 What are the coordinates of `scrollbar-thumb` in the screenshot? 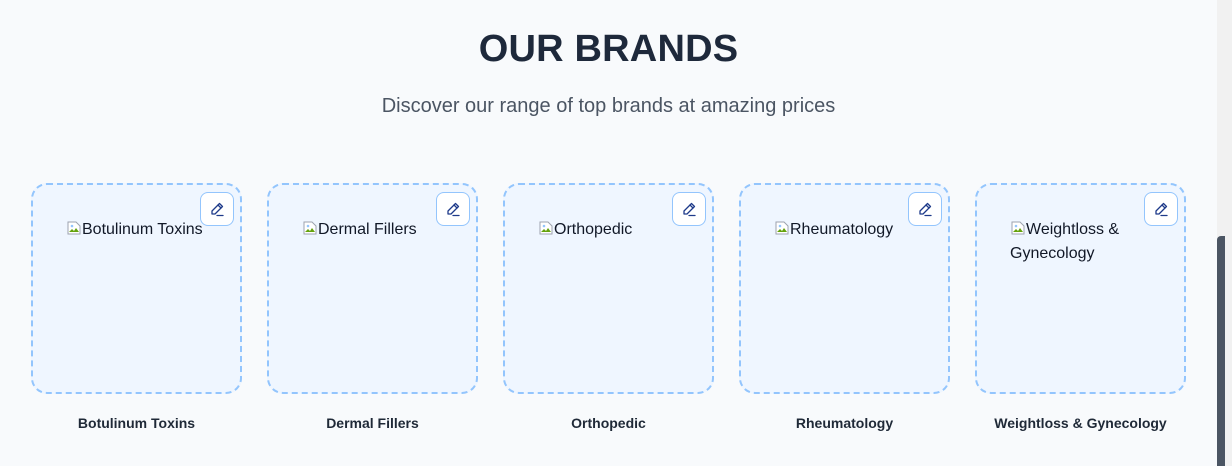 It's located at (1221, 351).